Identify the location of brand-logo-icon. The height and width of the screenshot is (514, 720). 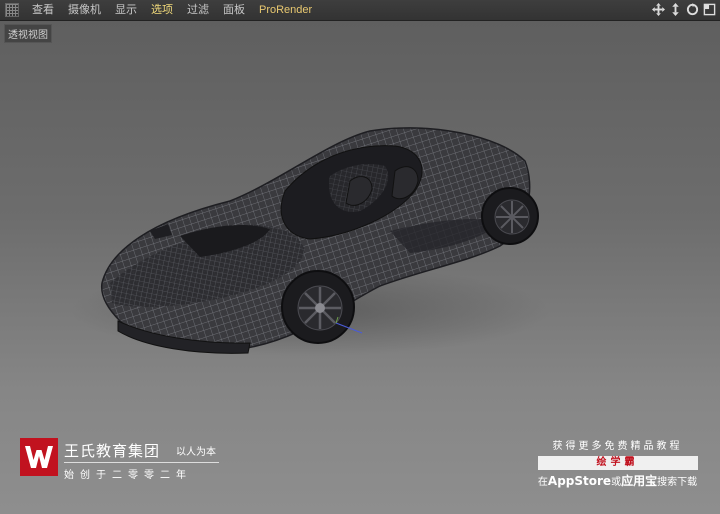
(39, 457).